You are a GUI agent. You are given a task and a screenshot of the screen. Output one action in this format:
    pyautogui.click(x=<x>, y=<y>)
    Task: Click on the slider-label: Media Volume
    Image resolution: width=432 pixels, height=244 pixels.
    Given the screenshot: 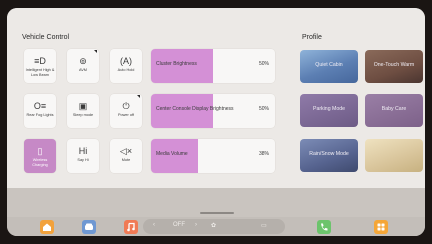 What is the action you would take?
    pyautogui.click(x=172, y=154)
    